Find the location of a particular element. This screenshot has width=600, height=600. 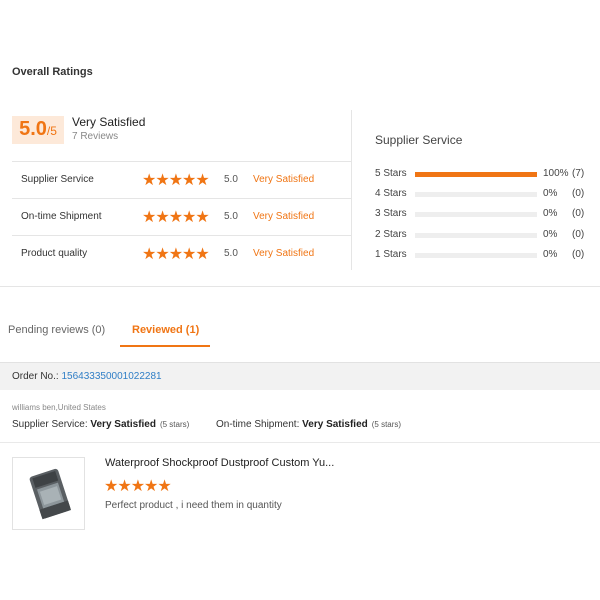

review-supplier-value: Very Satisfied is located at coordinates (123, 424).